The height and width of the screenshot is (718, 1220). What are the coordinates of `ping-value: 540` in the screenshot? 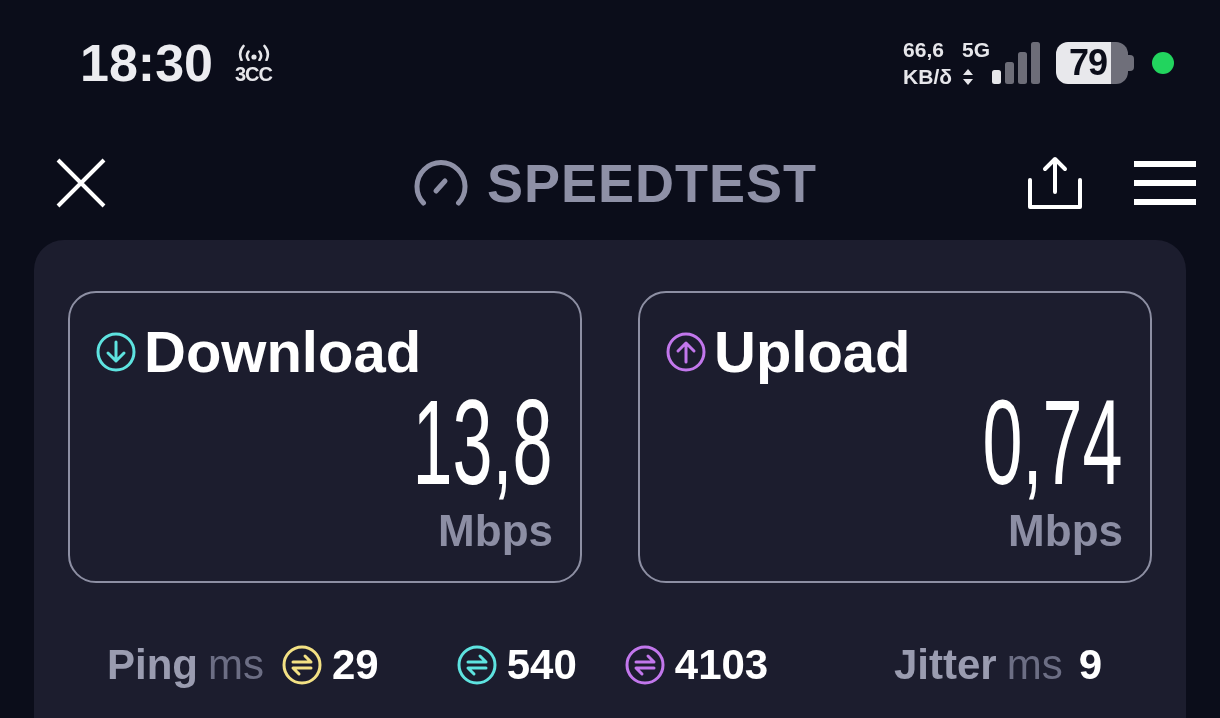 It's located at (541, 665).